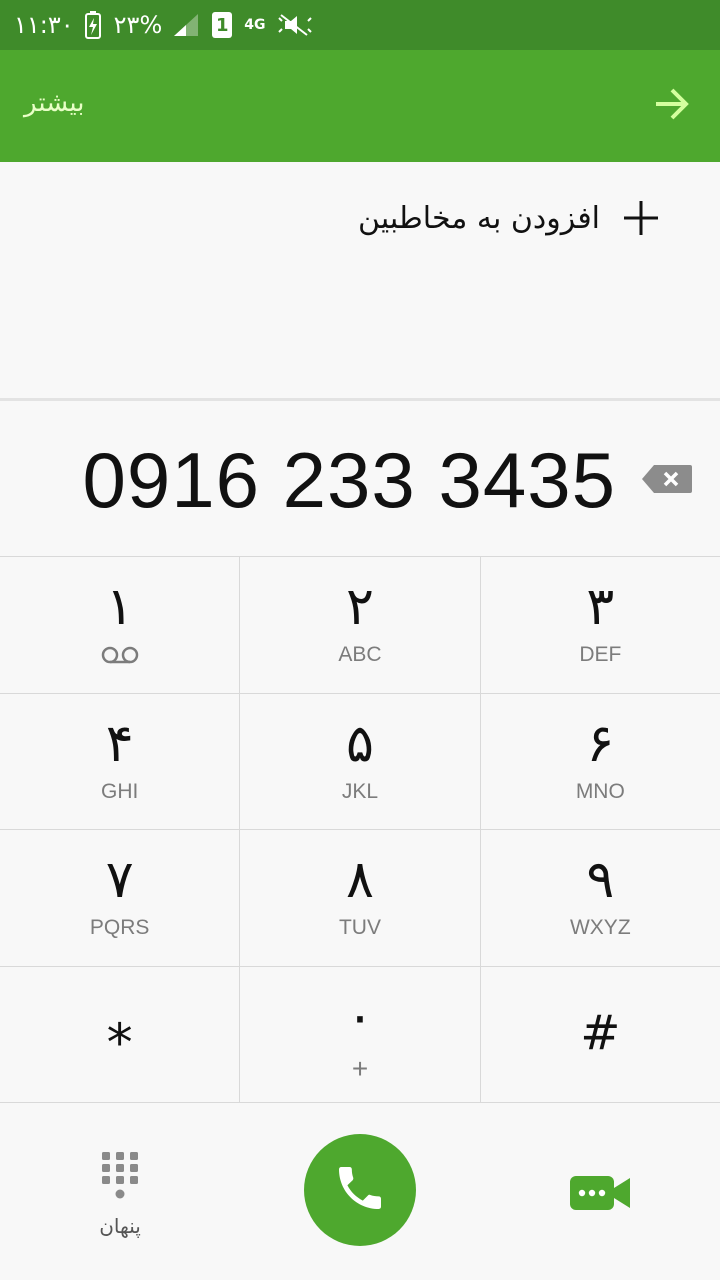 The image size is (720, 1280). I want to click on key-digit: ⁎, so click(119, 1026).